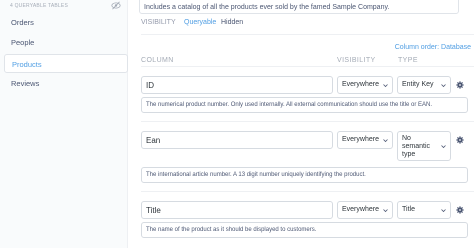 This screenshot has height=248, width=474. Describe the element at coordinates (39, 6) in the screenshot. I see `sidebar-header: 4 QUERYABLE TABLES` at that location.